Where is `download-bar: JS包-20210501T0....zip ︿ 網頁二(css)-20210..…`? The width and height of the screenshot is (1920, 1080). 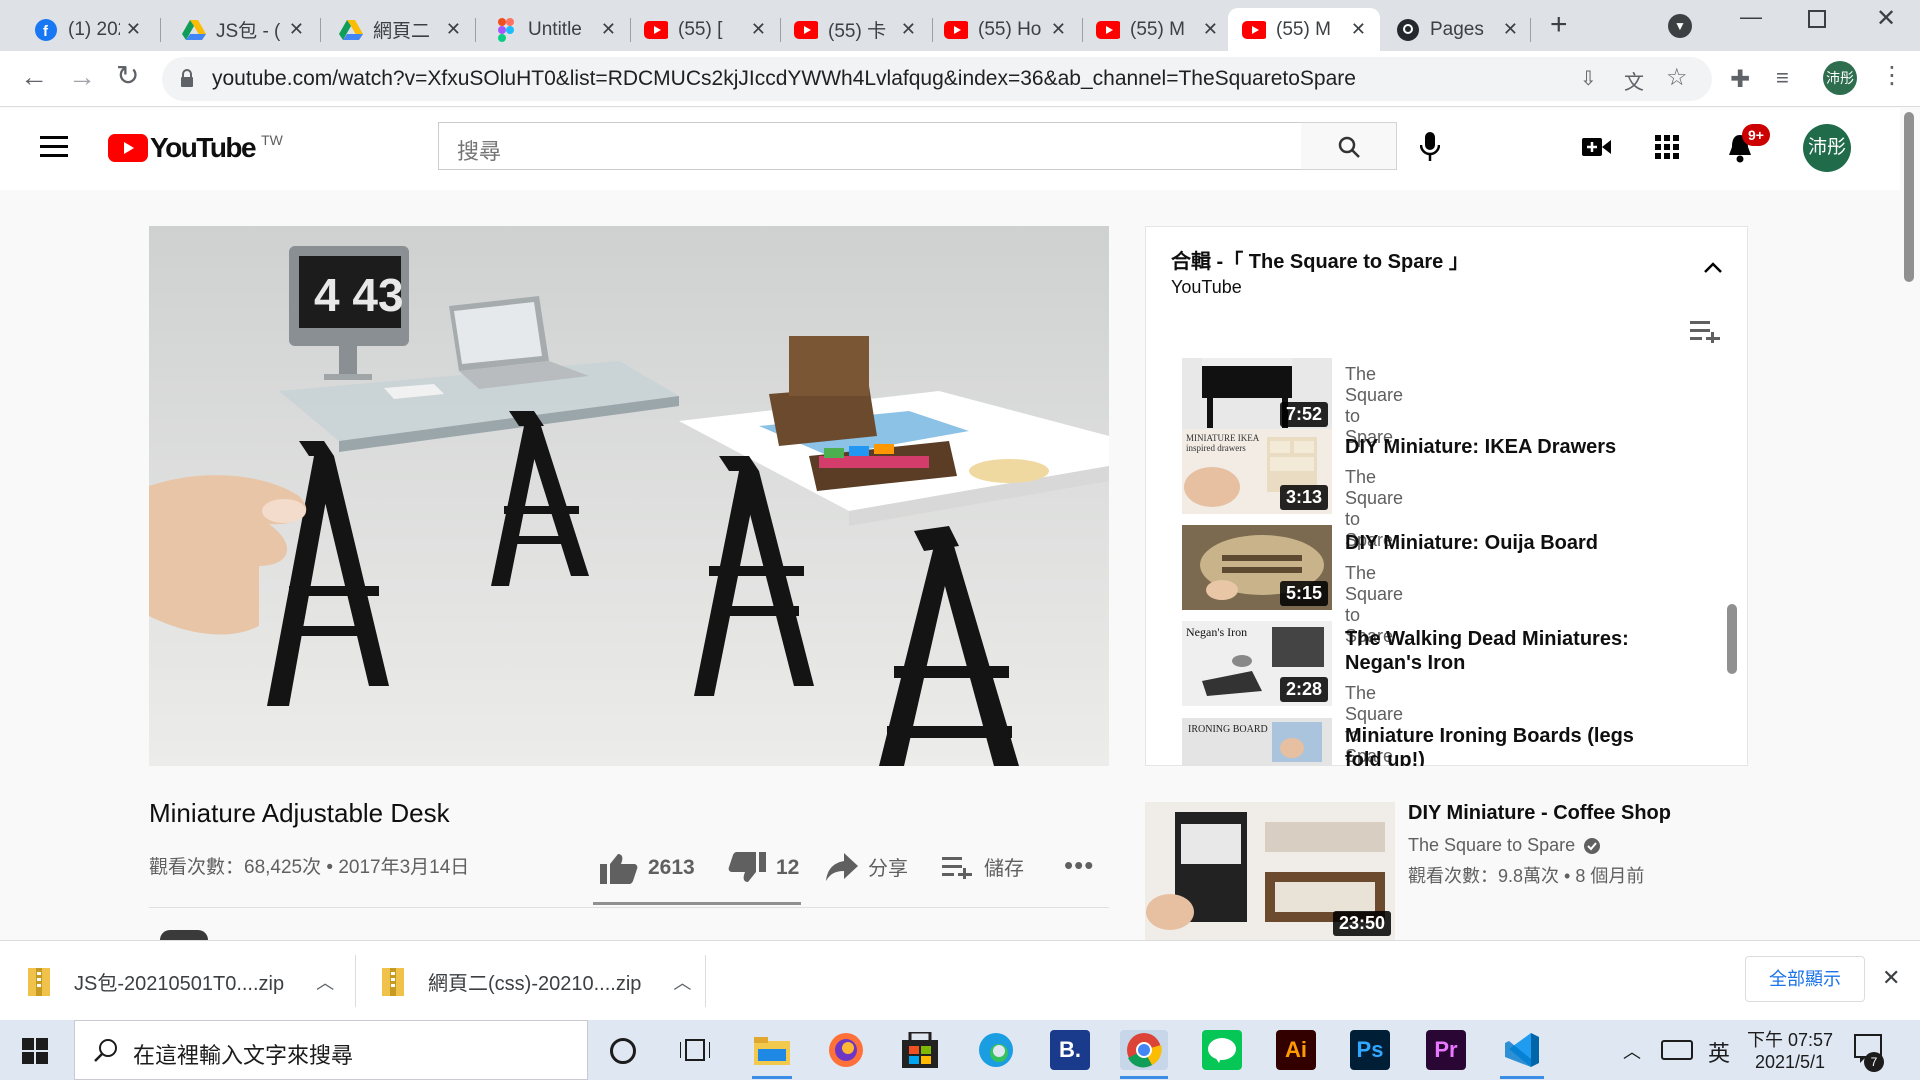 download-bar: JS包-20210501T0....zip ︿ 網頁二(css)-20210..… is located at coordinates (960, 980).